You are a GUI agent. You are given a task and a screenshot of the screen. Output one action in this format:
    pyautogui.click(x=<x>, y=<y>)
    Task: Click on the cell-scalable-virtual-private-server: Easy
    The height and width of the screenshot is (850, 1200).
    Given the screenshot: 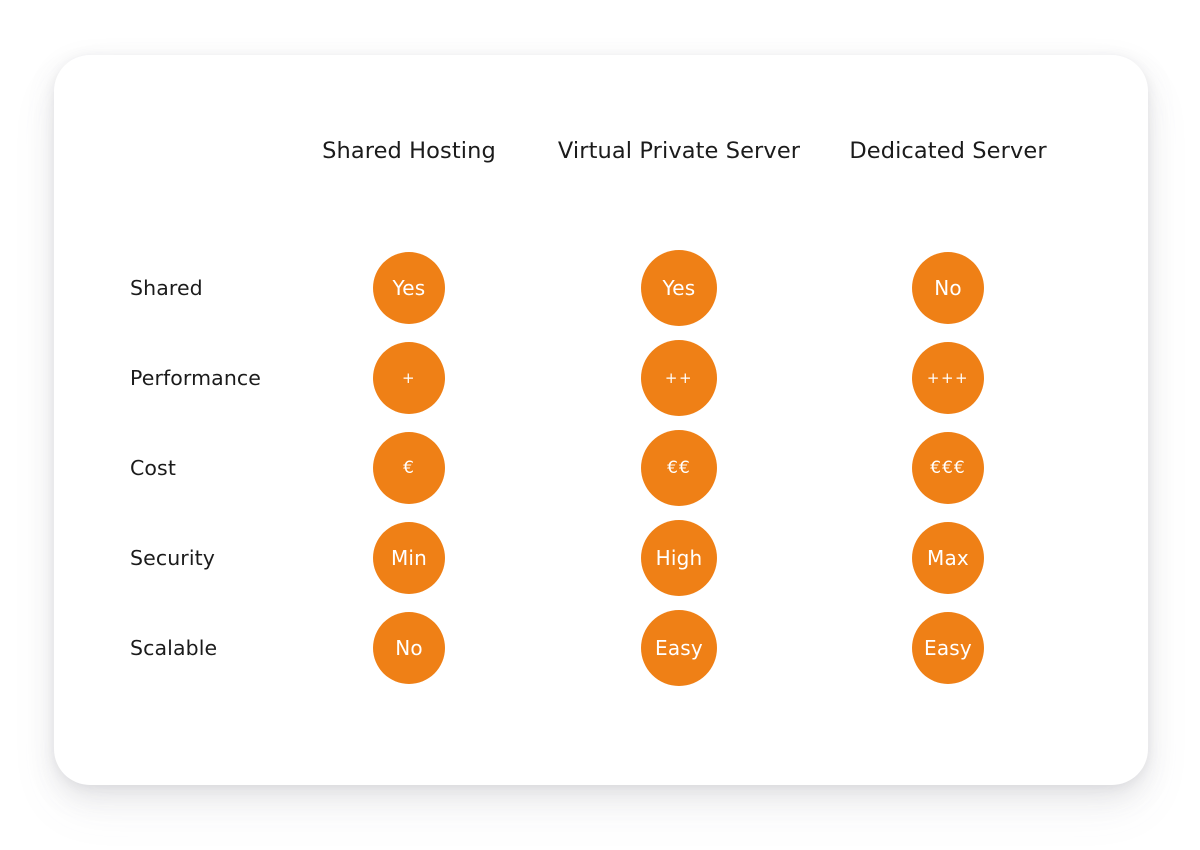 What is the action you would take?
    pyautogui.click(x=679, y=648)
    